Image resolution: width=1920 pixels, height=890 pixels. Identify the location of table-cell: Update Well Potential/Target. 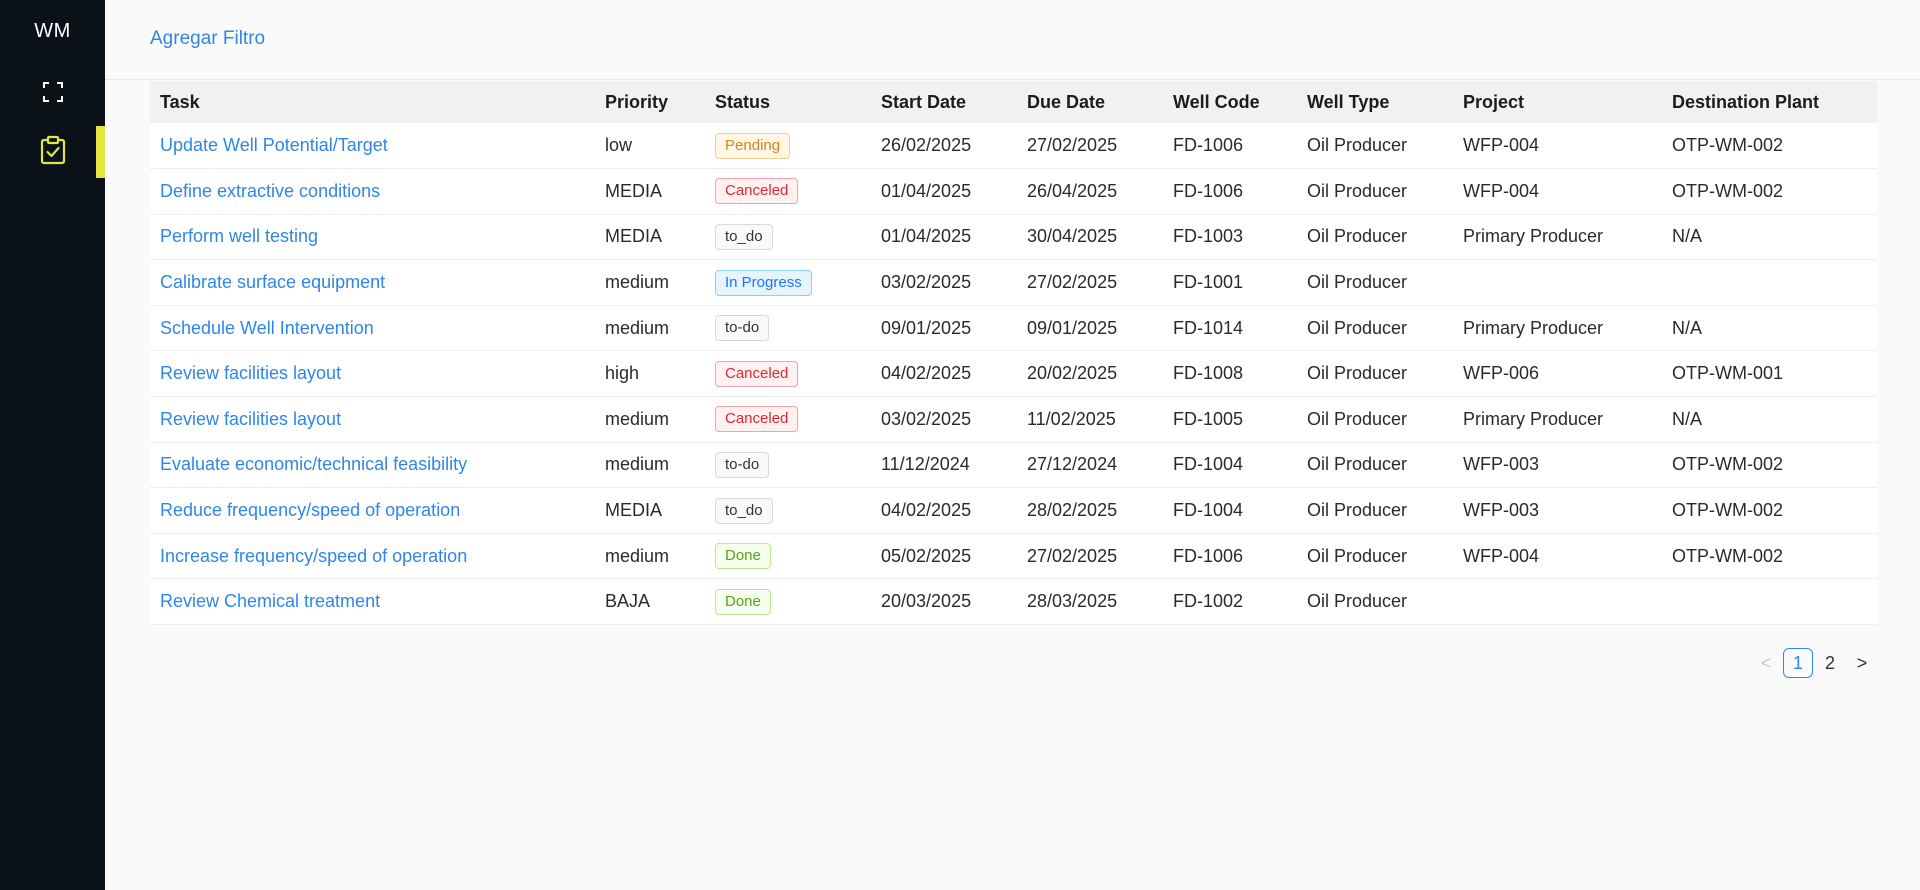
(372, 146).